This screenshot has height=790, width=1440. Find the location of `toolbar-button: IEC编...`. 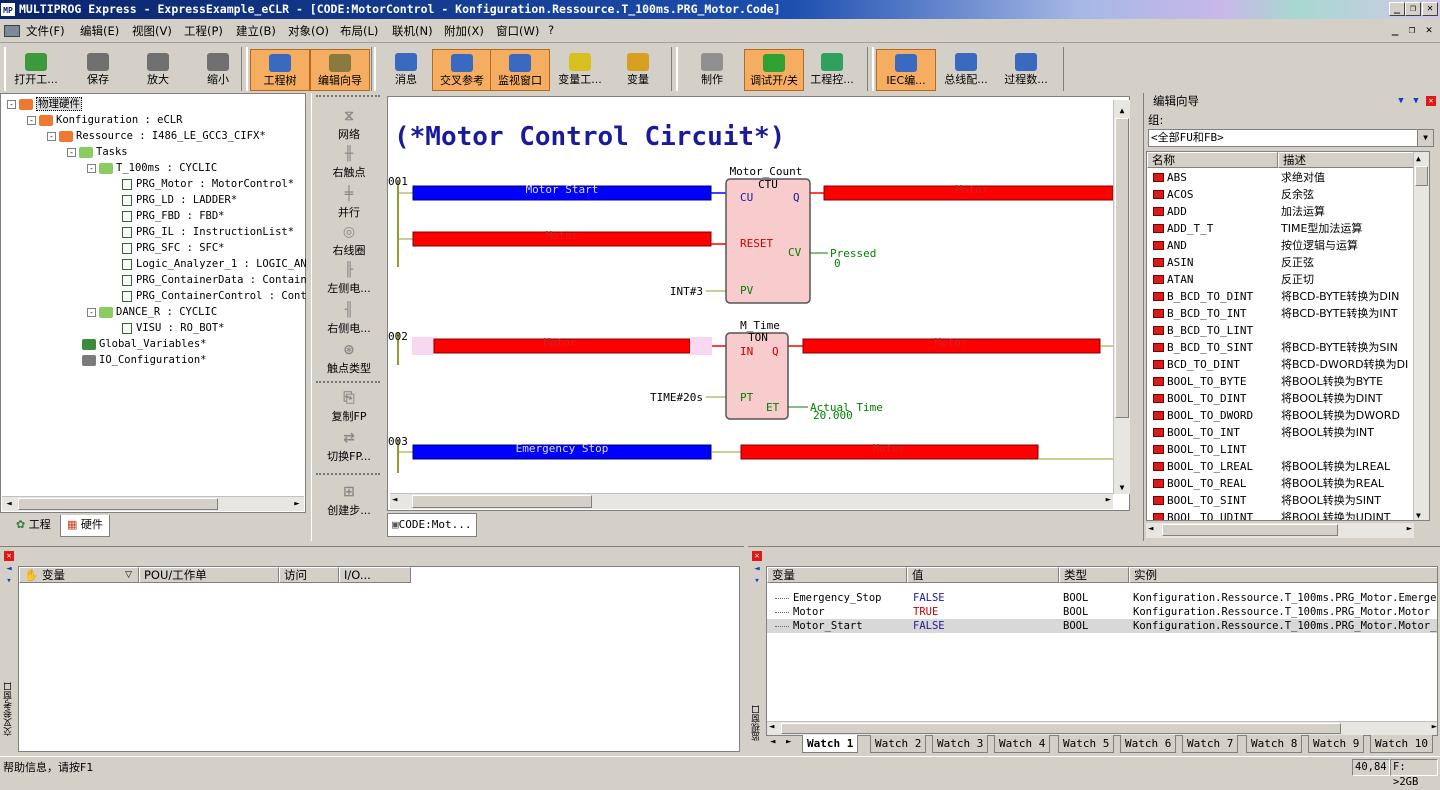

toolbar-button: IEC编... is located at coordinates (906, 70).